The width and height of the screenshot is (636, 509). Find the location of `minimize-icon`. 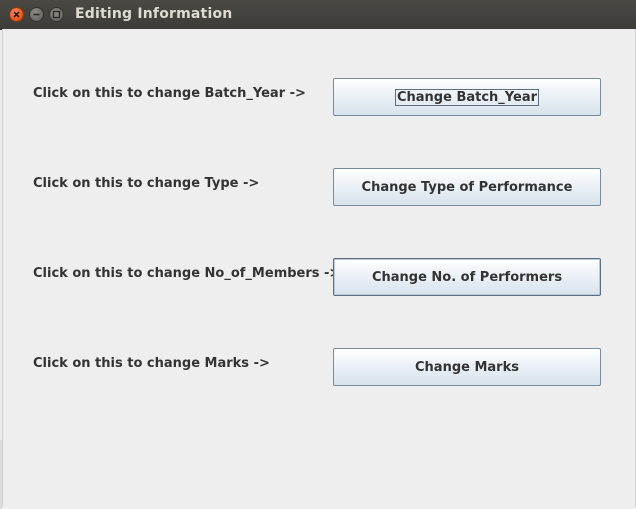

minimize-icon is located at coordinates (36, 14).